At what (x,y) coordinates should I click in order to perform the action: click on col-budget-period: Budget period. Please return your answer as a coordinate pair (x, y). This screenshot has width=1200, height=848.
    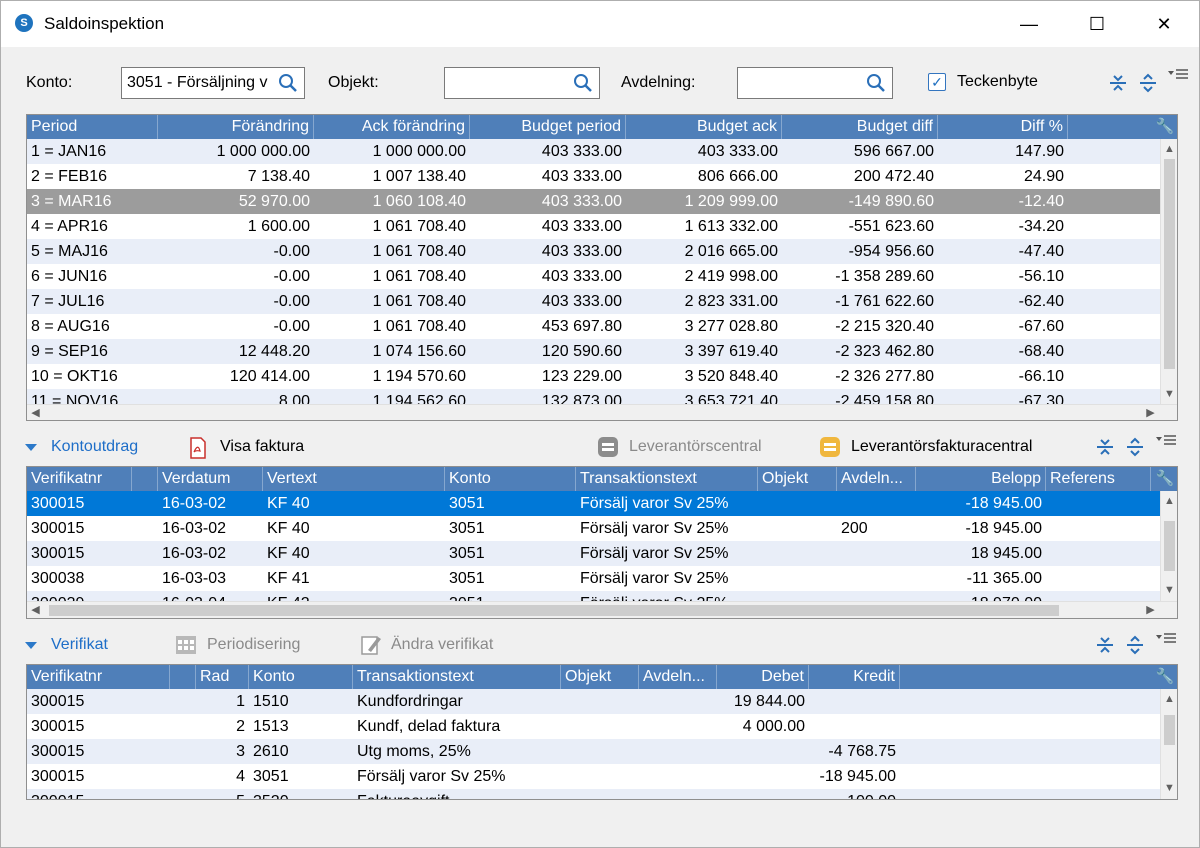
    Looking at the image, I should click on (548, 127).